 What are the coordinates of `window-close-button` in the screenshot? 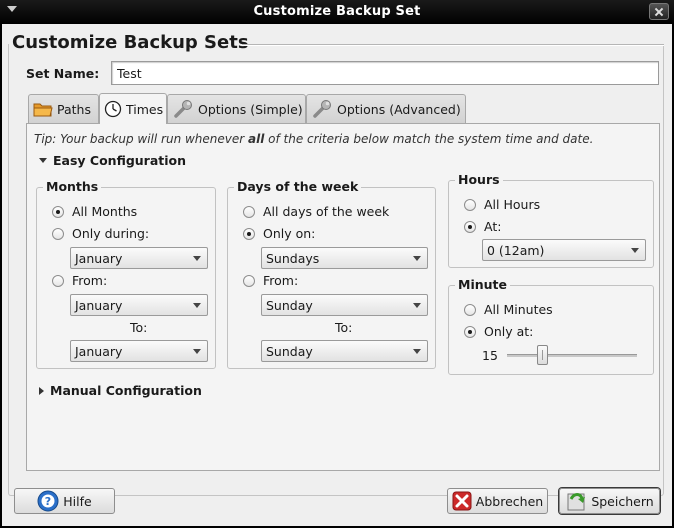 It's located at (659, 11).